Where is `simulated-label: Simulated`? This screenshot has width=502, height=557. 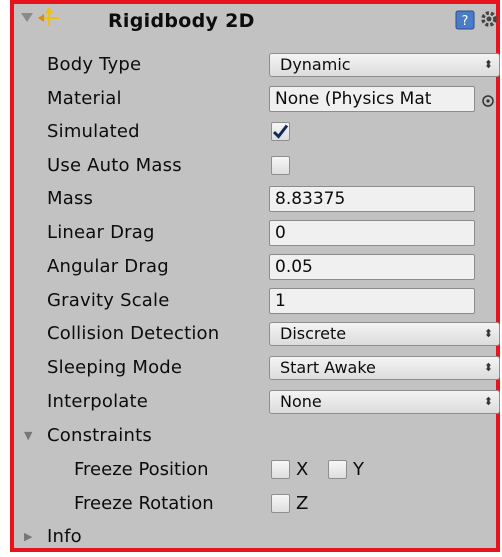
simulated-label: Simulated is located at coordinates (93, 131).